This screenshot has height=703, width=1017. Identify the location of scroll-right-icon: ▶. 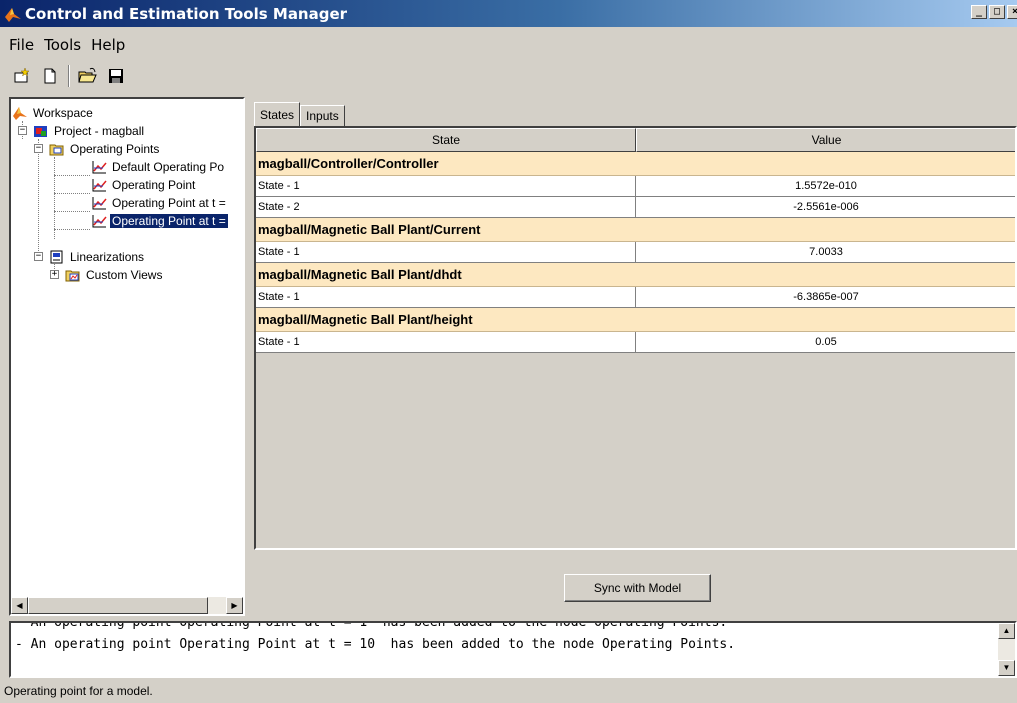
(234, 605).